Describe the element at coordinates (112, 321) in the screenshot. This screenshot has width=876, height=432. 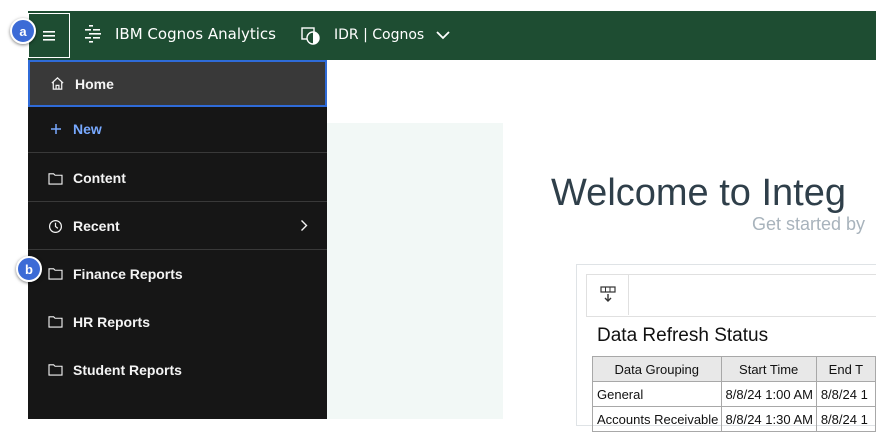
I see `sidebar-item-label: HR Reports` at that location.